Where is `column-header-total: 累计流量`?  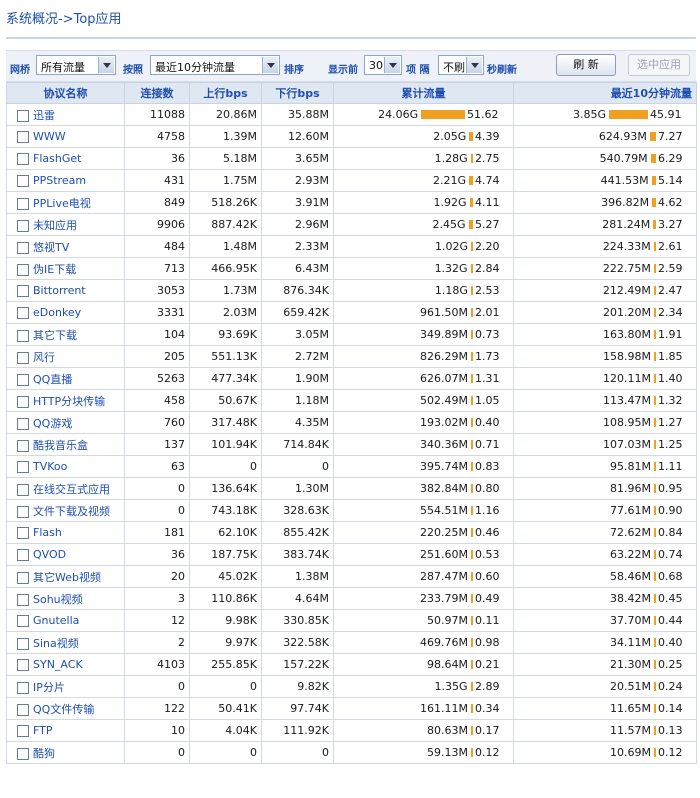
column-header-total: 累计流量 is located at coordinates (423, 93).